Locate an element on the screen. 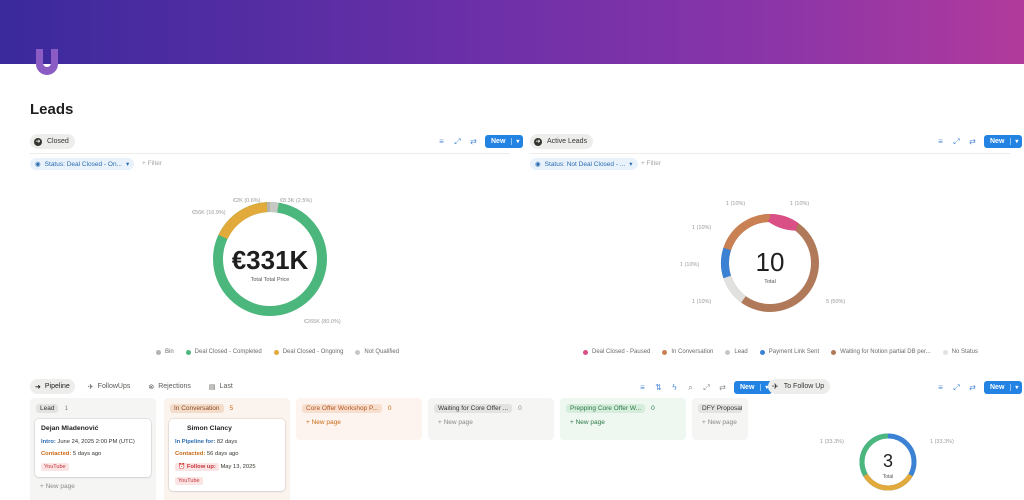 The image size is (1024, 500). slice-label-completed: €265K (80.0%) is located at coordinates (322, 322).